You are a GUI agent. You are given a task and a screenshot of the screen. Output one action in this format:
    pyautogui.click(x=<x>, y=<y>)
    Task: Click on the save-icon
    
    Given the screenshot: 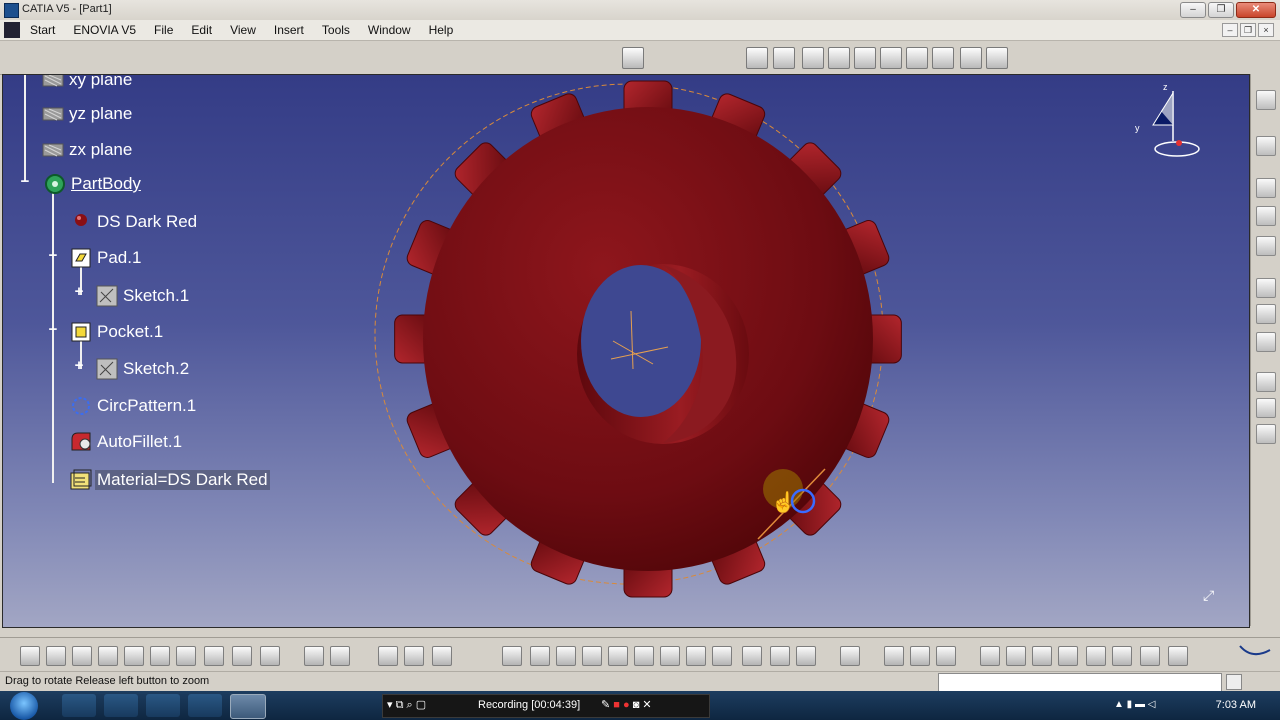 What is the action you would take?
    pyautogui.click(x=82, y=656)
    